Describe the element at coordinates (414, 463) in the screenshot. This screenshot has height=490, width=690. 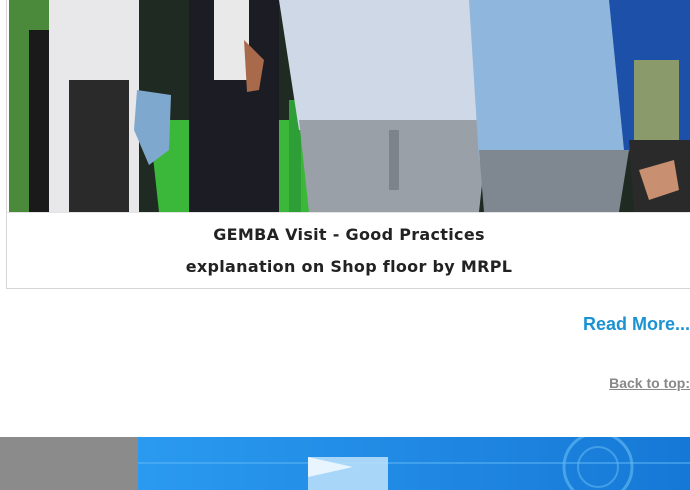
I see `banner-blue-panel` at that location.